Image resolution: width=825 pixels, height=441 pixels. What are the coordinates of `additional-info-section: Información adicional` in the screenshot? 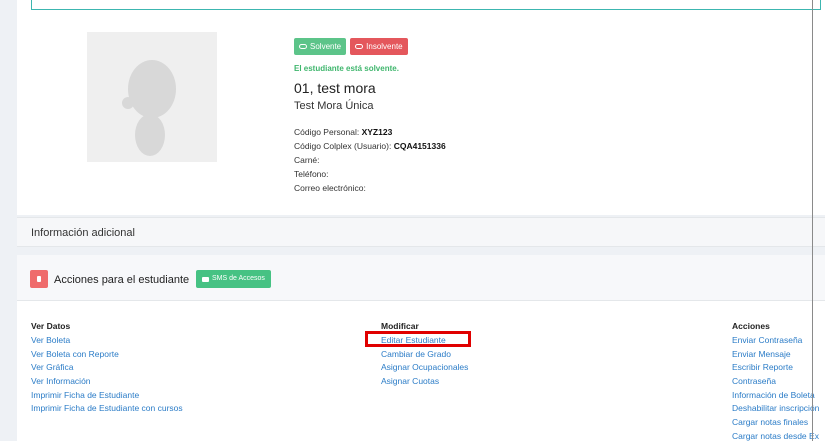 It's located at (421, 232).